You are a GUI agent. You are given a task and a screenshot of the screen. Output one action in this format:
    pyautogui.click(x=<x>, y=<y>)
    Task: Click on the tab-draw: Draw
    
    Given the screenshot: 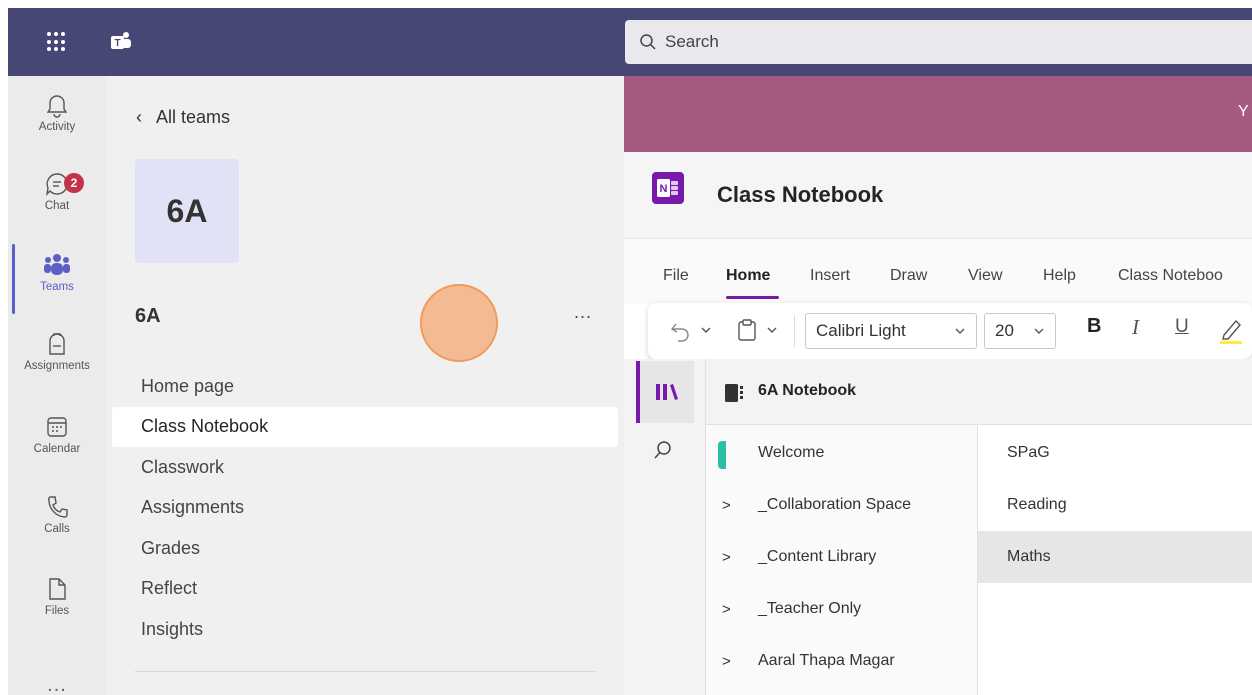 What is the action you would take?
    pyautogui.click(x=908, y=276)
    